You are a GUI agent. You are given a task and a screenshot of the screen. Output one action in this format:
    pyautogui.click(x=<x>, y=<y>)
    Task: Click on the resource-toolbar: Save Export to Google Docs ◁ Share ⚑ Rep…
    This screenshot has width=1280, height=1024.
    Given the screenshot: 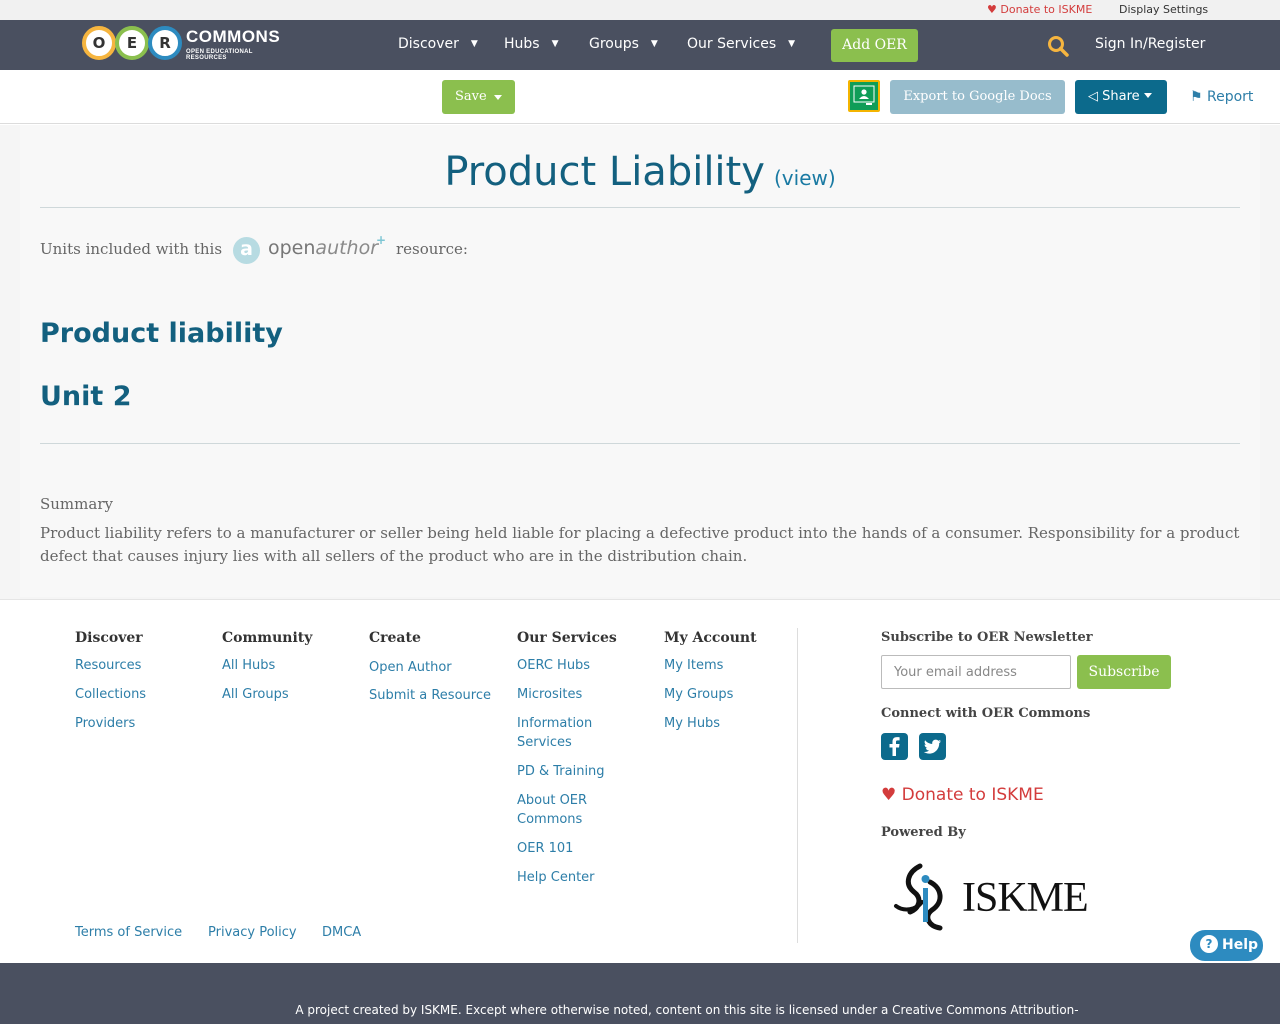 What is the action you would take?
    pyautogui.click(x=640, y=97)
    